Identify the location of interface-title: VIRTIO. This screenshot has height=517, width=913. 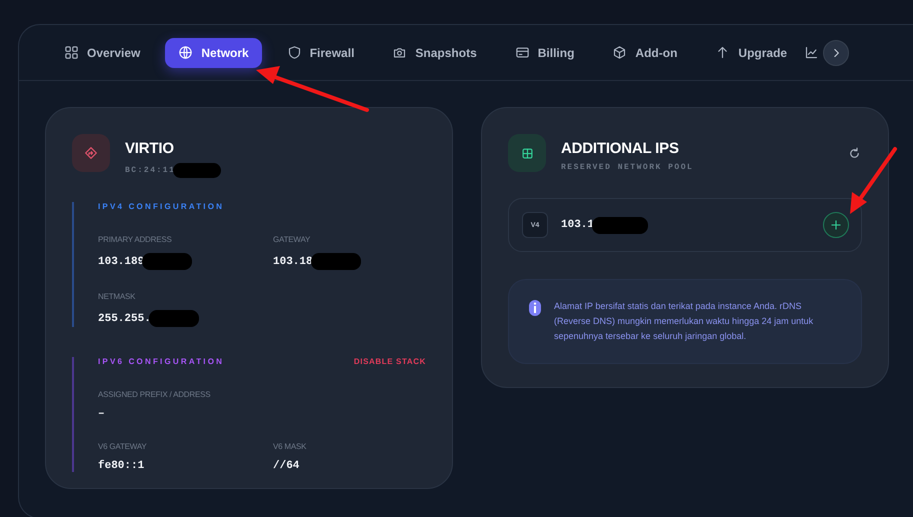
(150, 148).